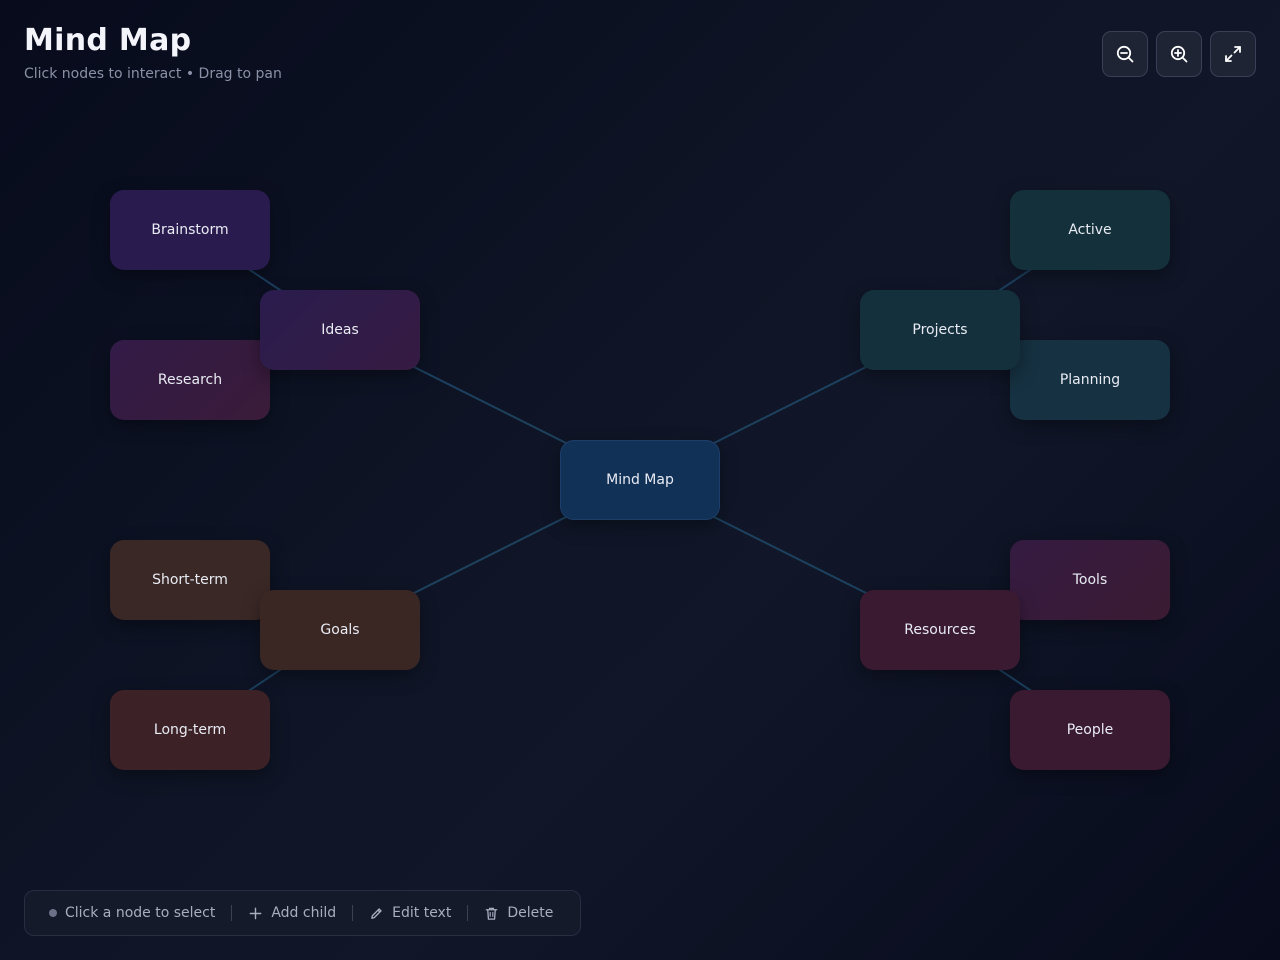 Image resolution: width=1280 pixels, height=960 pixels. What do you see at coordinates (53, 913) in the screenshot?
I see `status-dot-icon` at bounding box center [53, 913].